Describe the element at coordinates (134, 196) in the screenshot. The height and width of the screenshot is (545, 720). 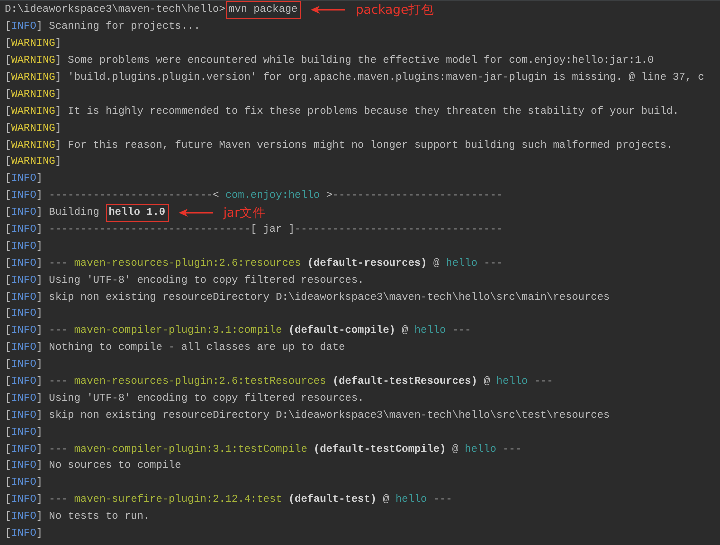
I see `log-text: --------------------------<` at that location.